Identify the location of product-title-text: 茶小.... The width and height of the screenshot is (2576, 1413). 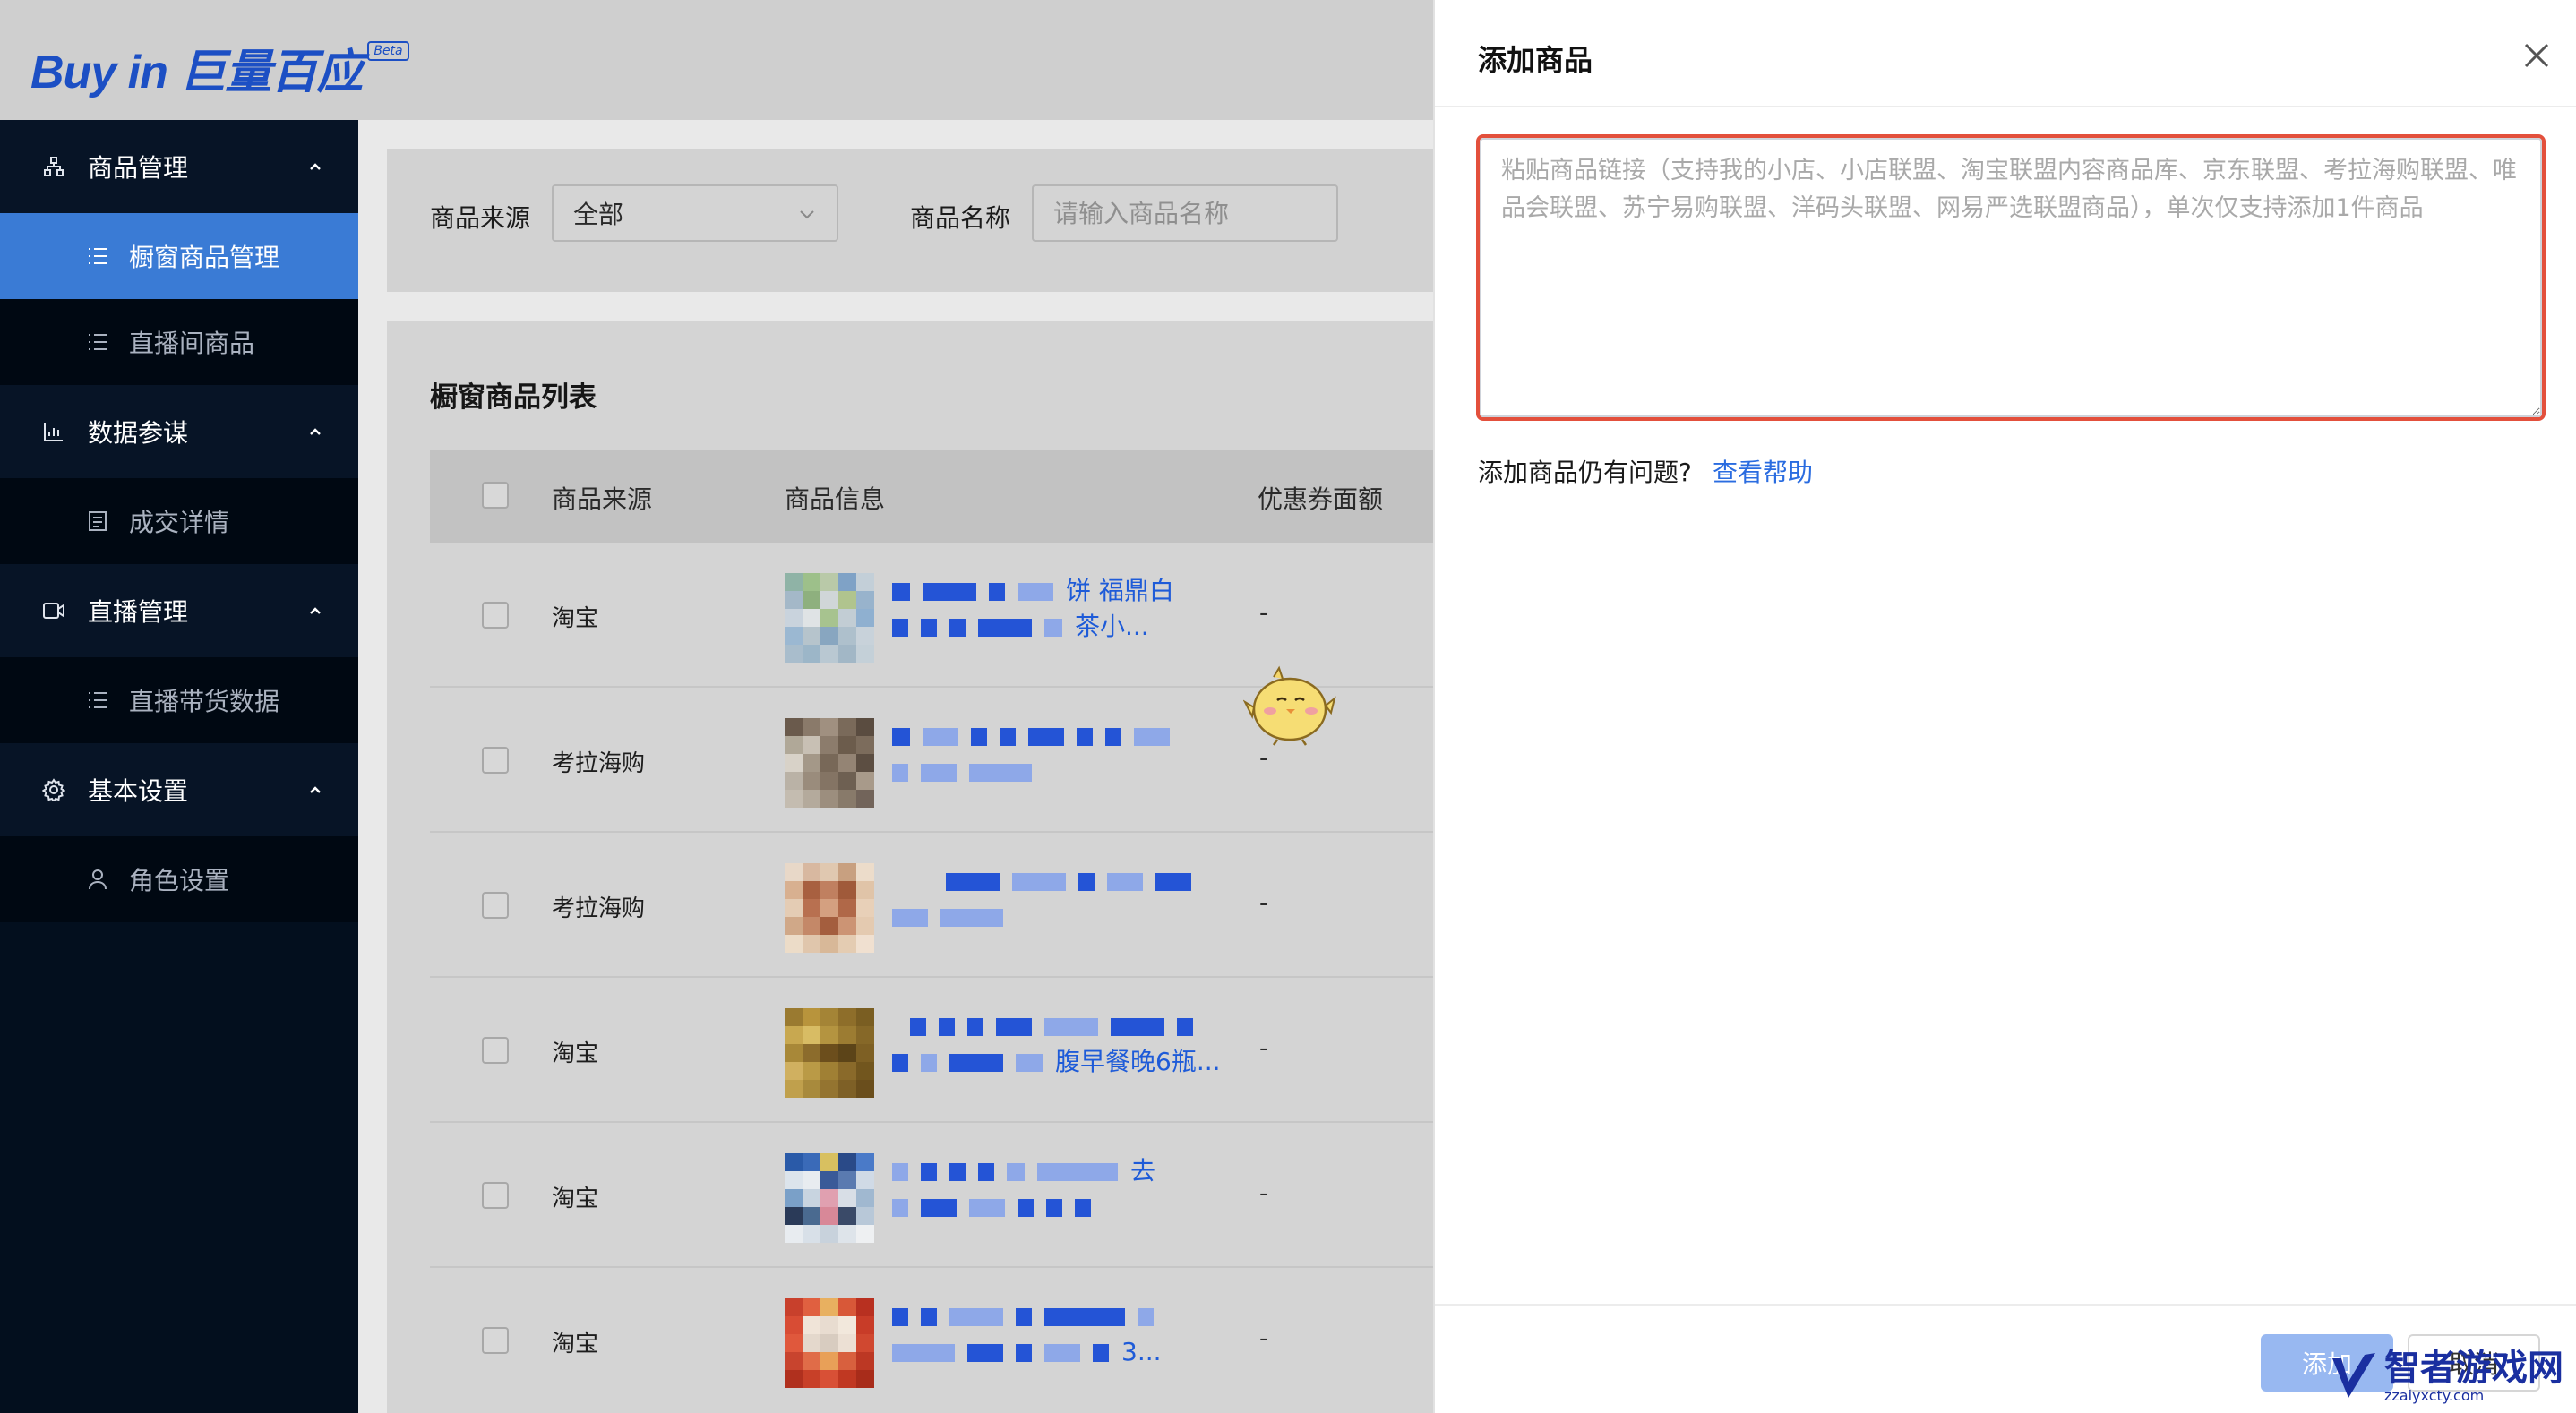
(1112, 626).